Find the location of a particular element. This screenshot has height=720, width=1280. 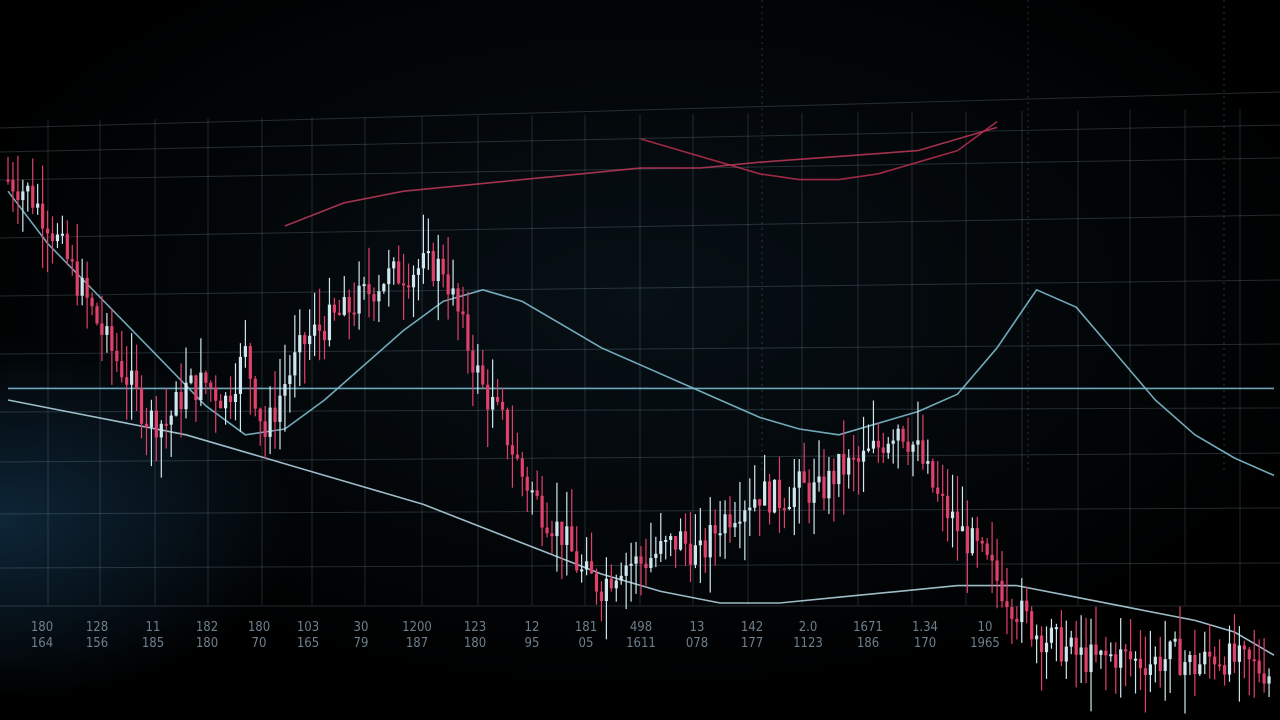

x-tick-label-bottom: 078 is located at coordinates (697, 643).